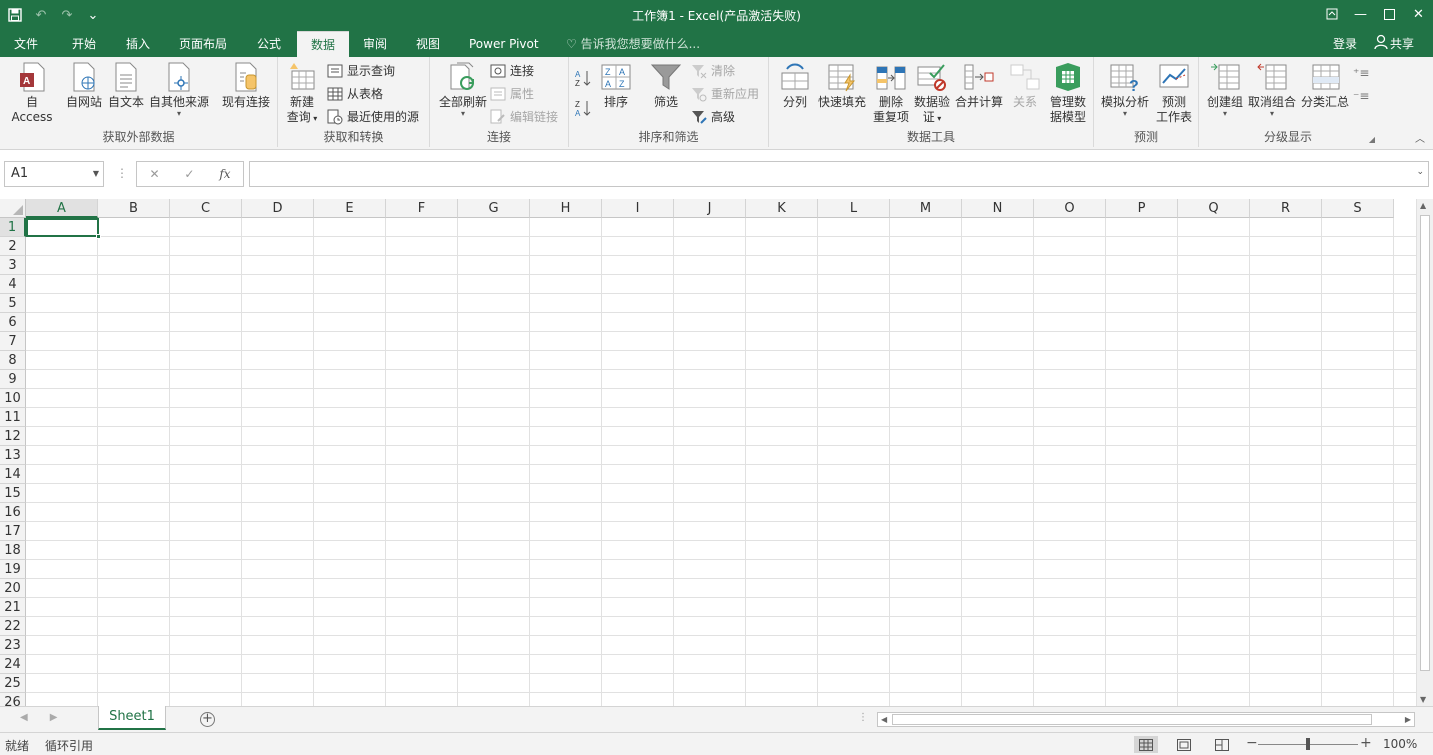 This screenshot has width=1433, height=755. I want to click on zoom-slider-thumb, so click(1308, 744).